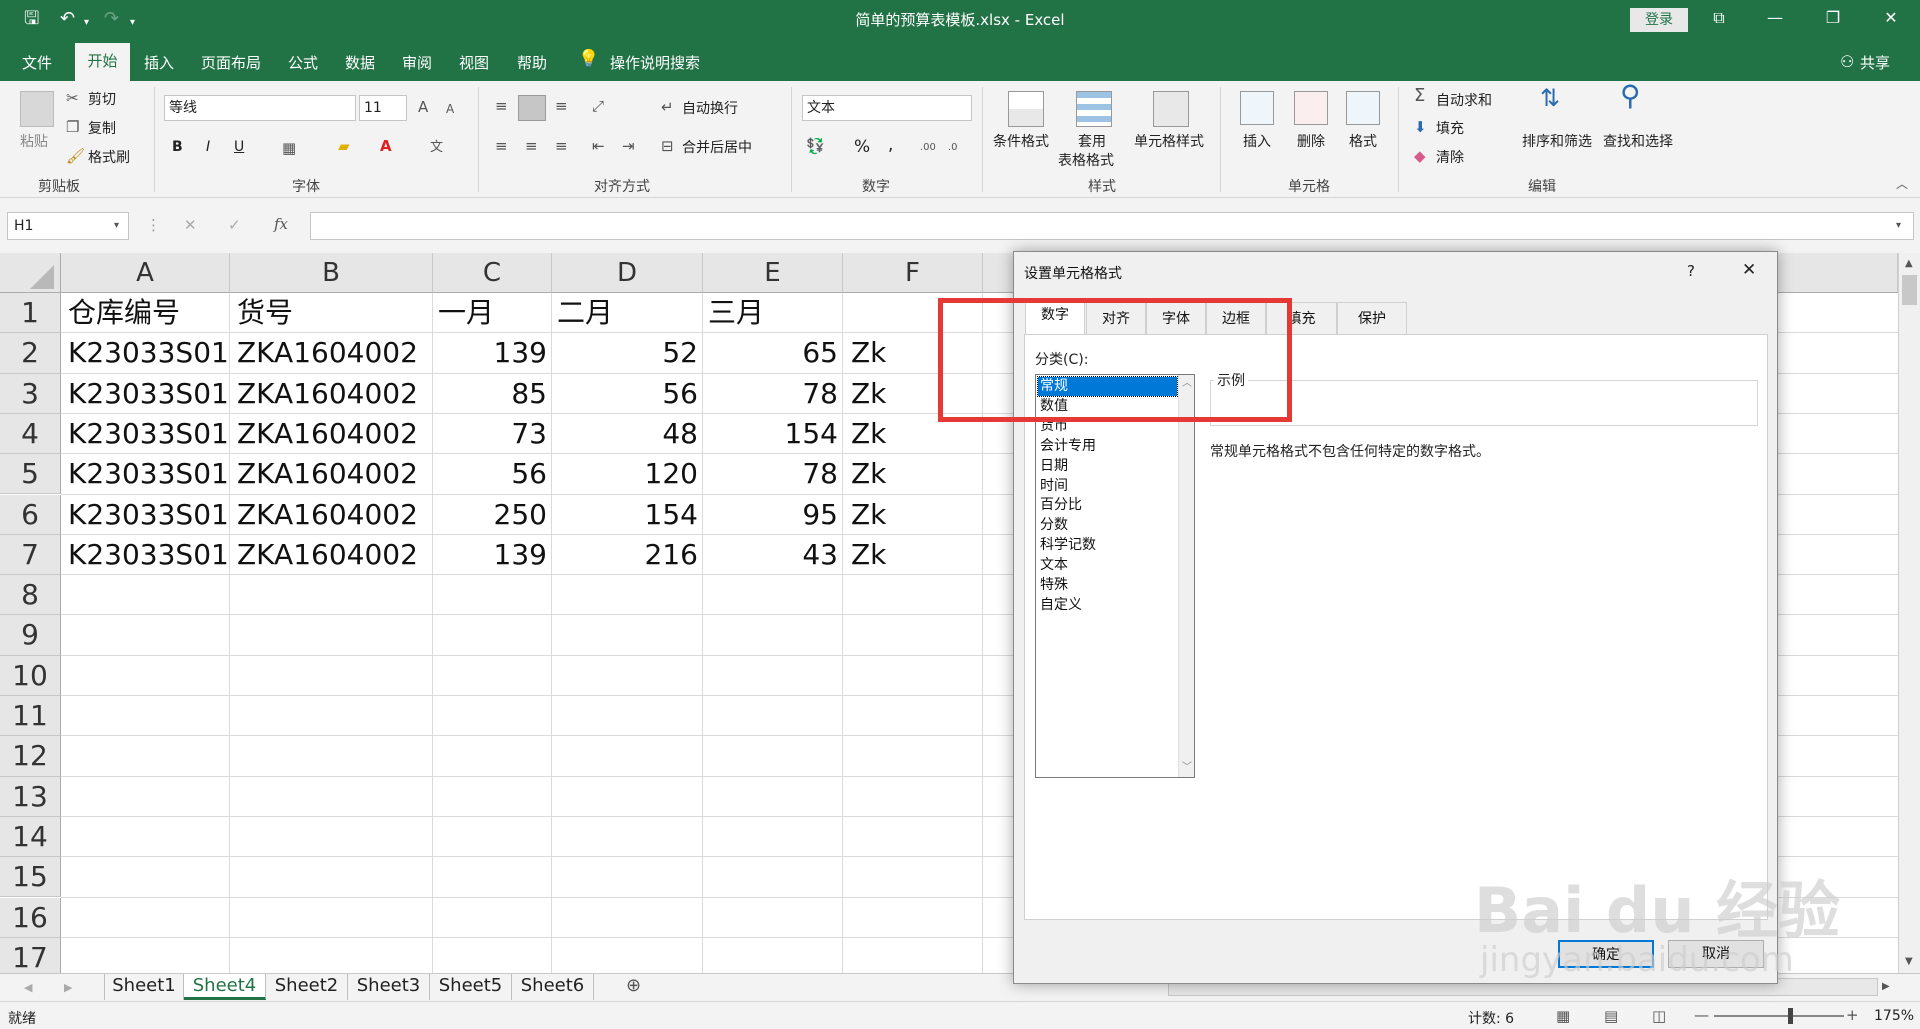 The image size is (1920, 1029). What do you see at coordinates (561, 146) in the screenshot?
I see `align-right-icon: ≡` at bounding box center [561, 146].